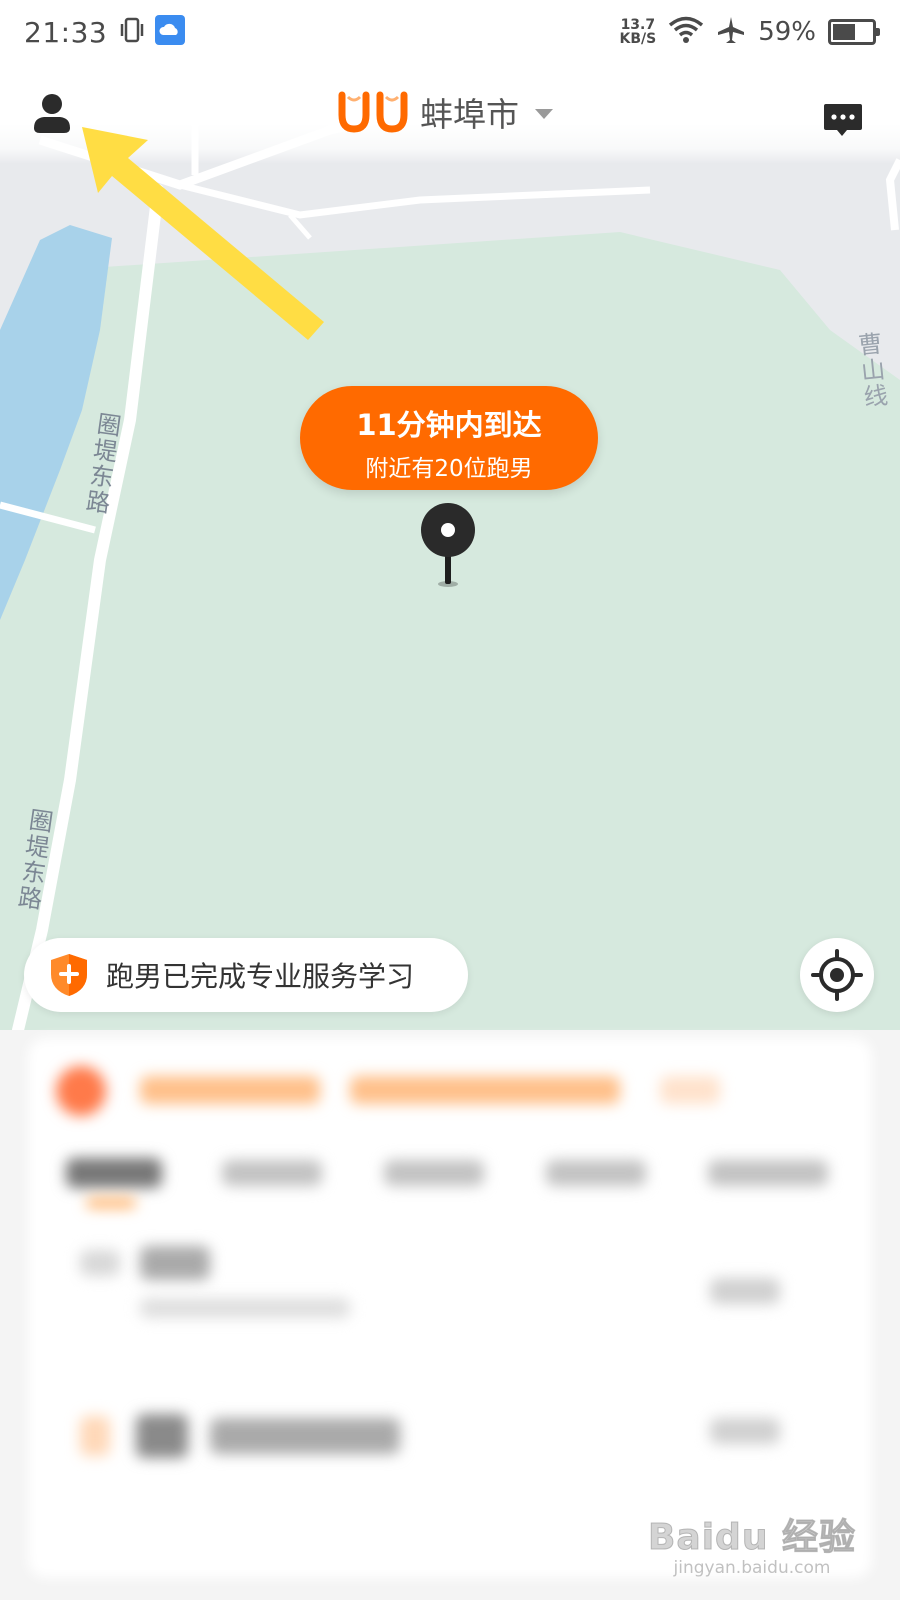 The height and width of the screenshot is (1600, 900). What do you see at coordinates (892, 194) in the screenshot?
I see `road-right` at bounding box center [892, 194].